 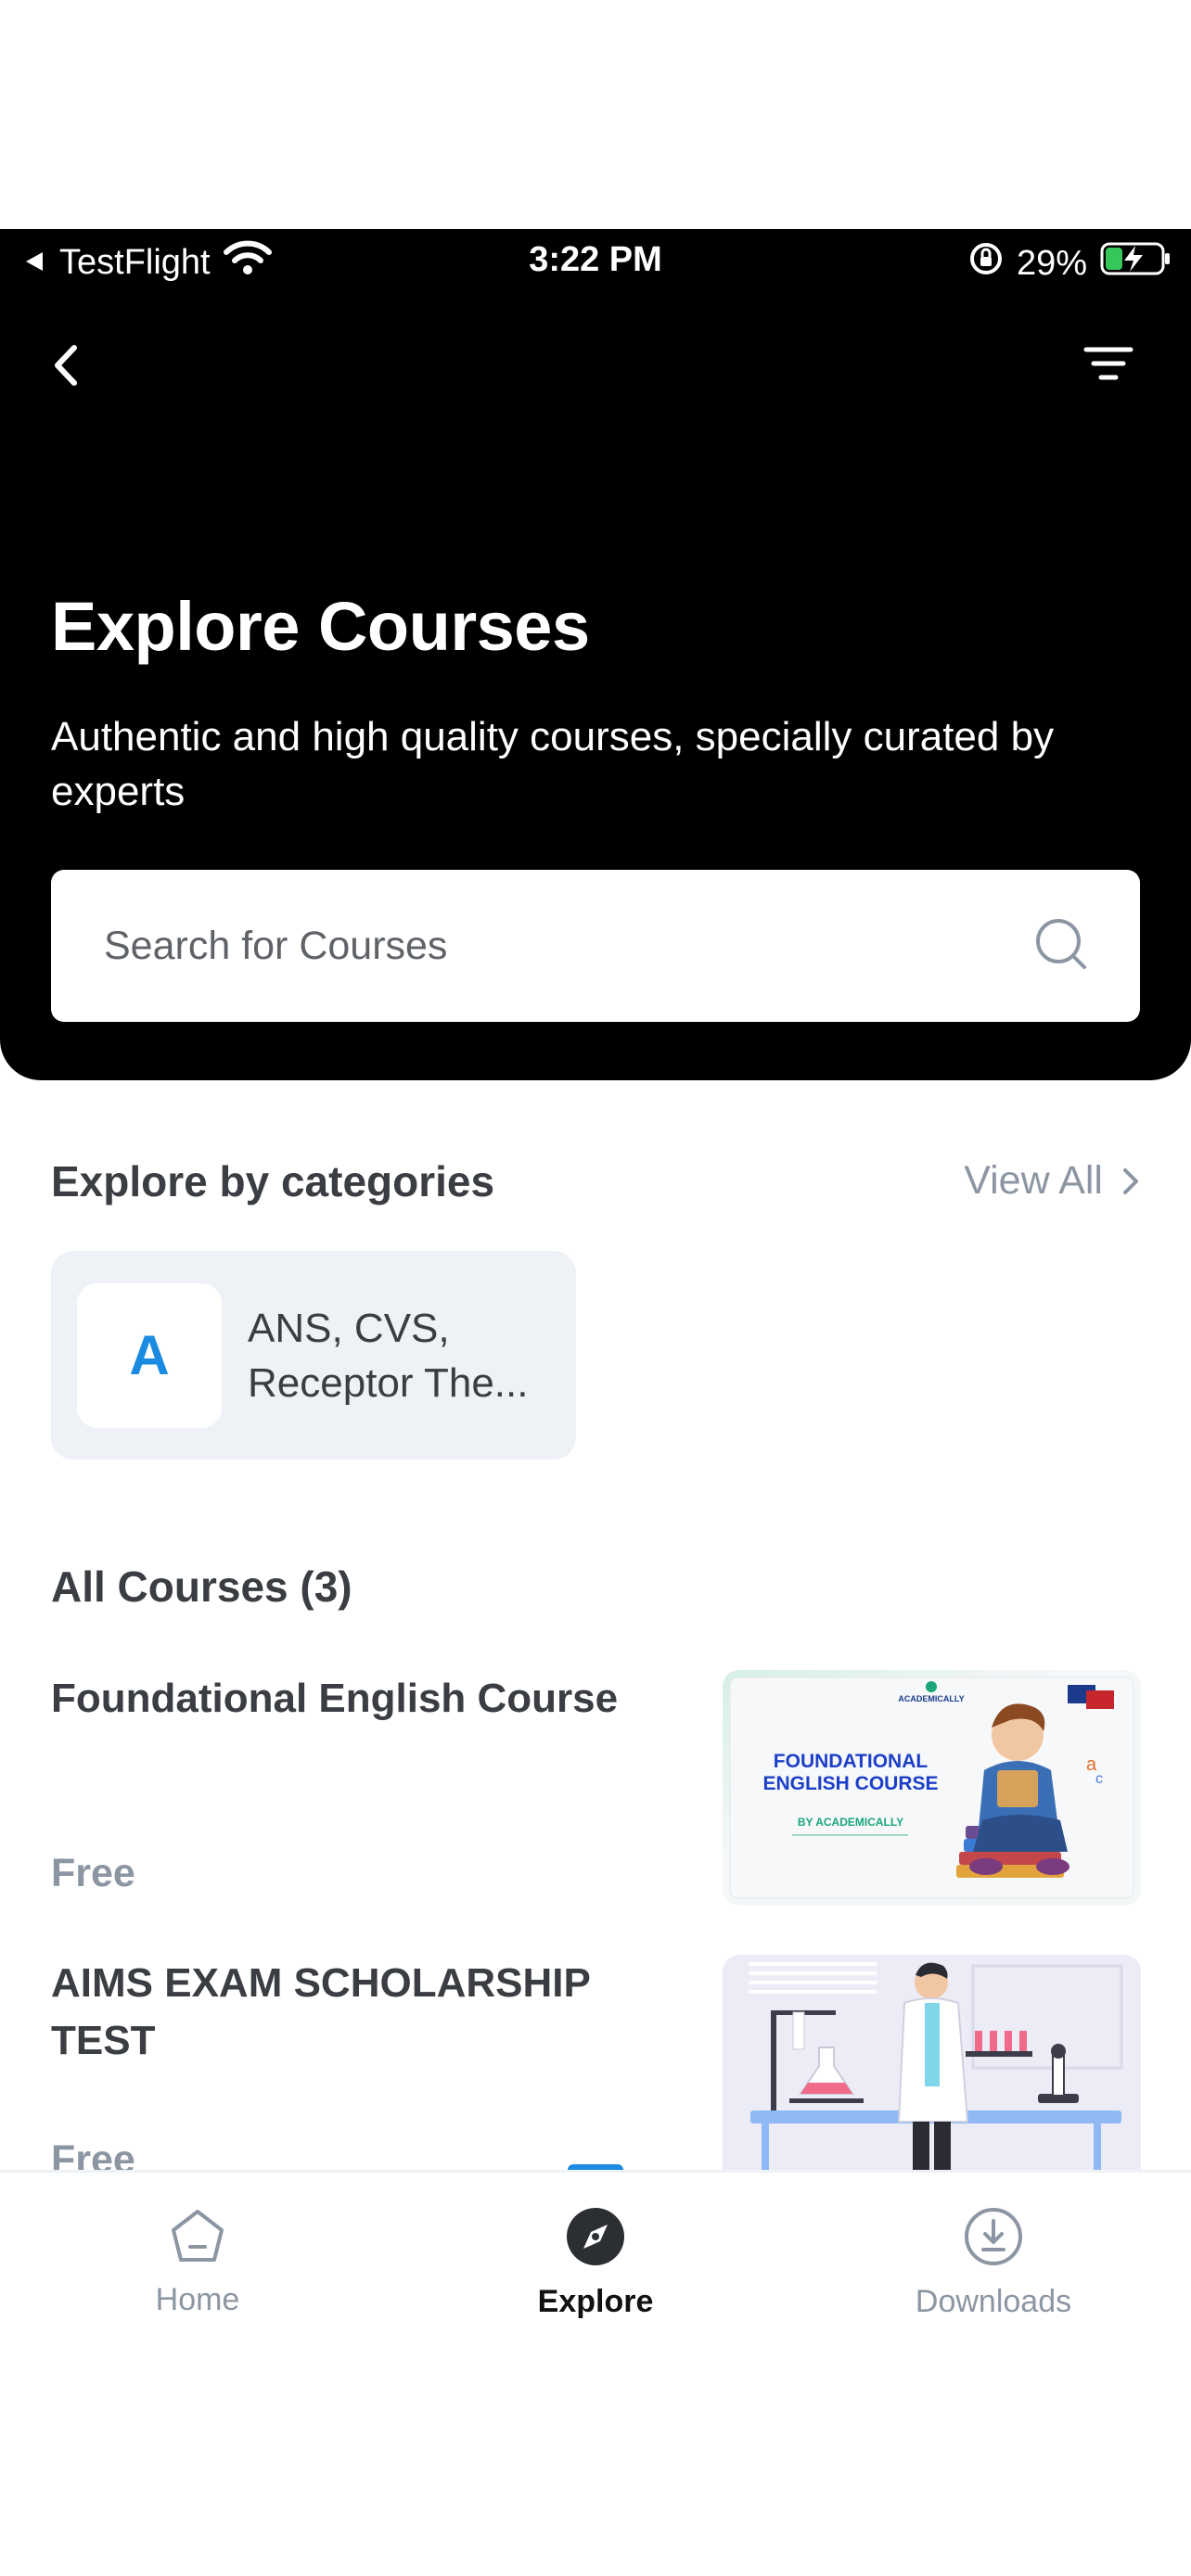 I want to click on view-all-link: View All, so click(x=1052, y=1181).